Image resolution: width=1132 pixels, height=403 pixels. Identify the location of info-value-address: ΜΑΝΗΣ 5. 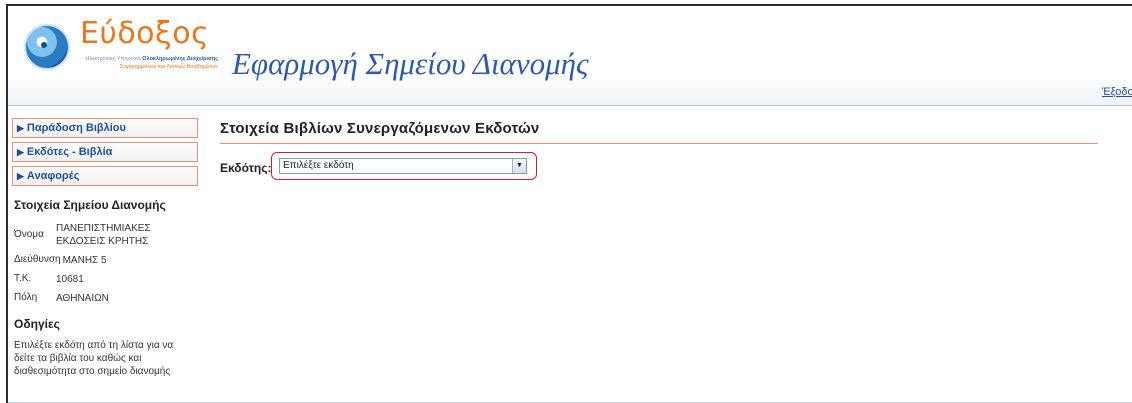
(84, 260).